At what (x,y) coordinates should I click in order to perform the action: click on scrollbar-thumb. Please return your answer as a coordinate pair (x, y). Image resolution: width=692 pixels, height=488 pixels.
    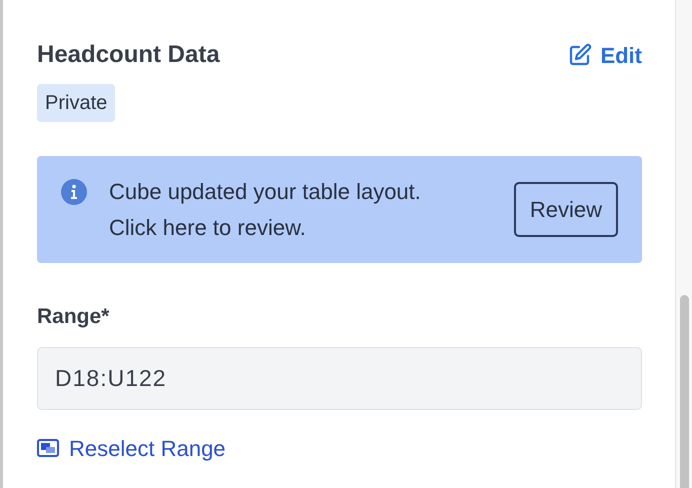
    Looking at the image, I should click on (684, 391).